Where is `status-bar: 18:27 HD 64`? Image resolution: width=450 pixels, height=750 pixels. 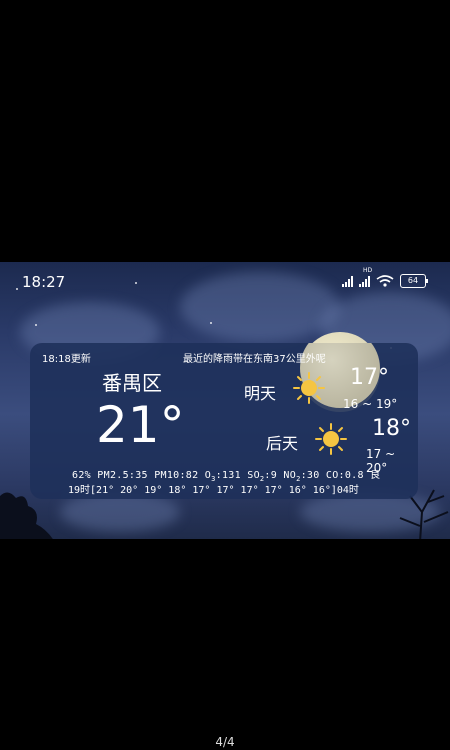 status-bar: 18:27 HD 64 is located at coordinates (225, 282).